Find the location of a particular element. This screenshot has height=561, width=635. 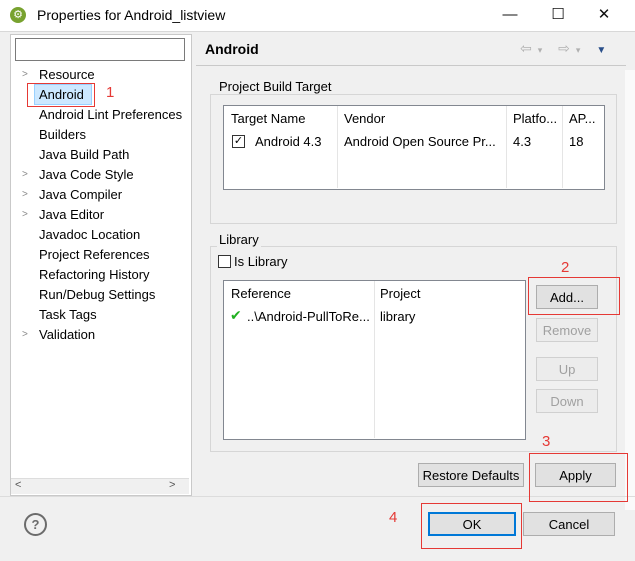

column-target-name: Target Name is located at coordinates (268, 118).